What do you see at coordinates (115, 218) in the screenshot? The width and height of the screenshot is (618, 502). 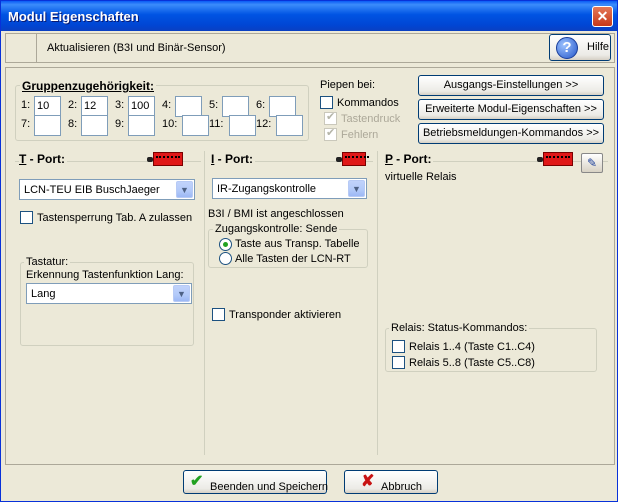 I see `key-lock-label: Tastensperrung Tab. A zulassen` at bounding box center [115, 218].